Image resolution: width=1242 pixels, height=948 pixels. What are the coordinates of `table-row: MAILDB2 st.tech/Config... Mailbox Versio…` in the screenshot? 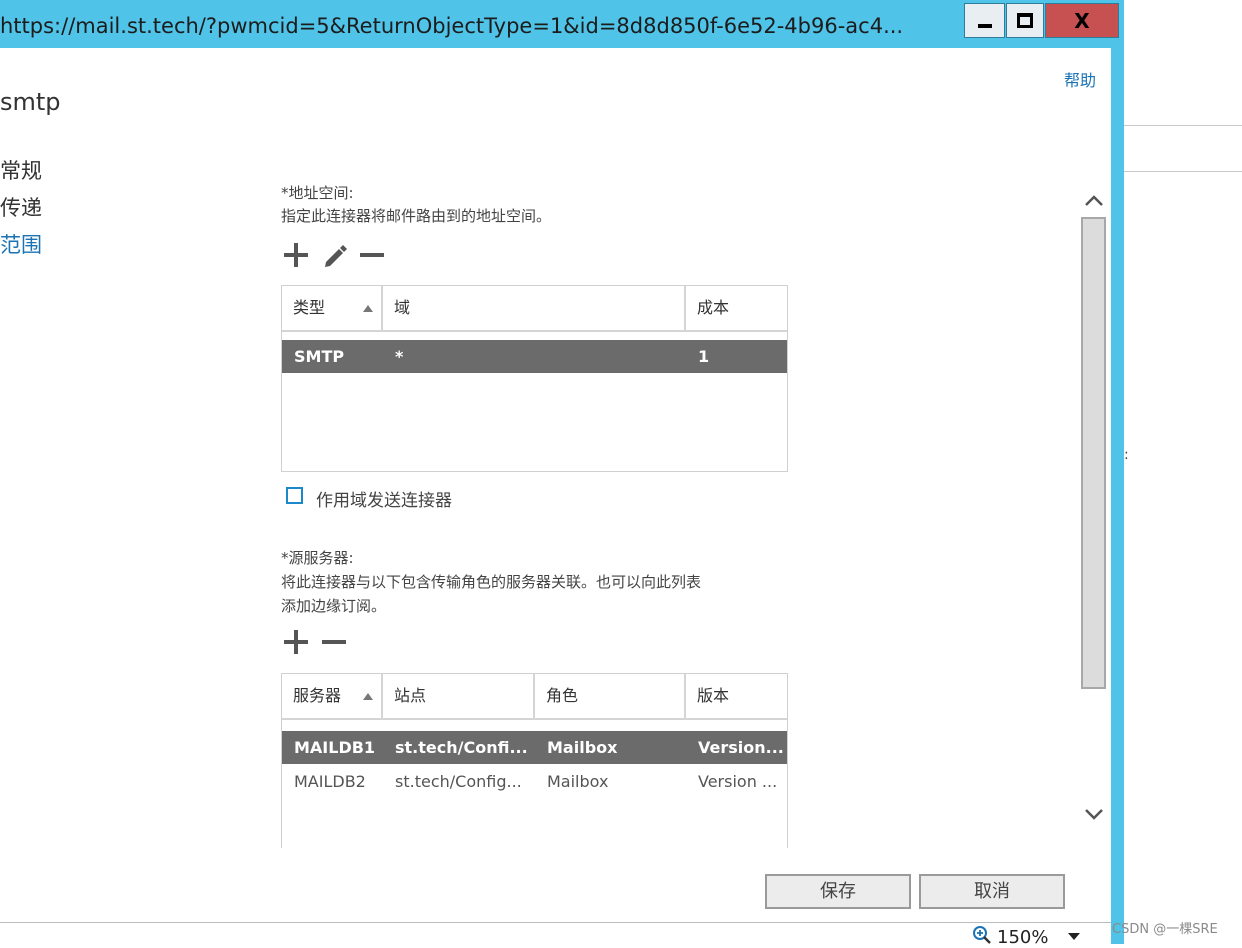 It's located at (534, 781).